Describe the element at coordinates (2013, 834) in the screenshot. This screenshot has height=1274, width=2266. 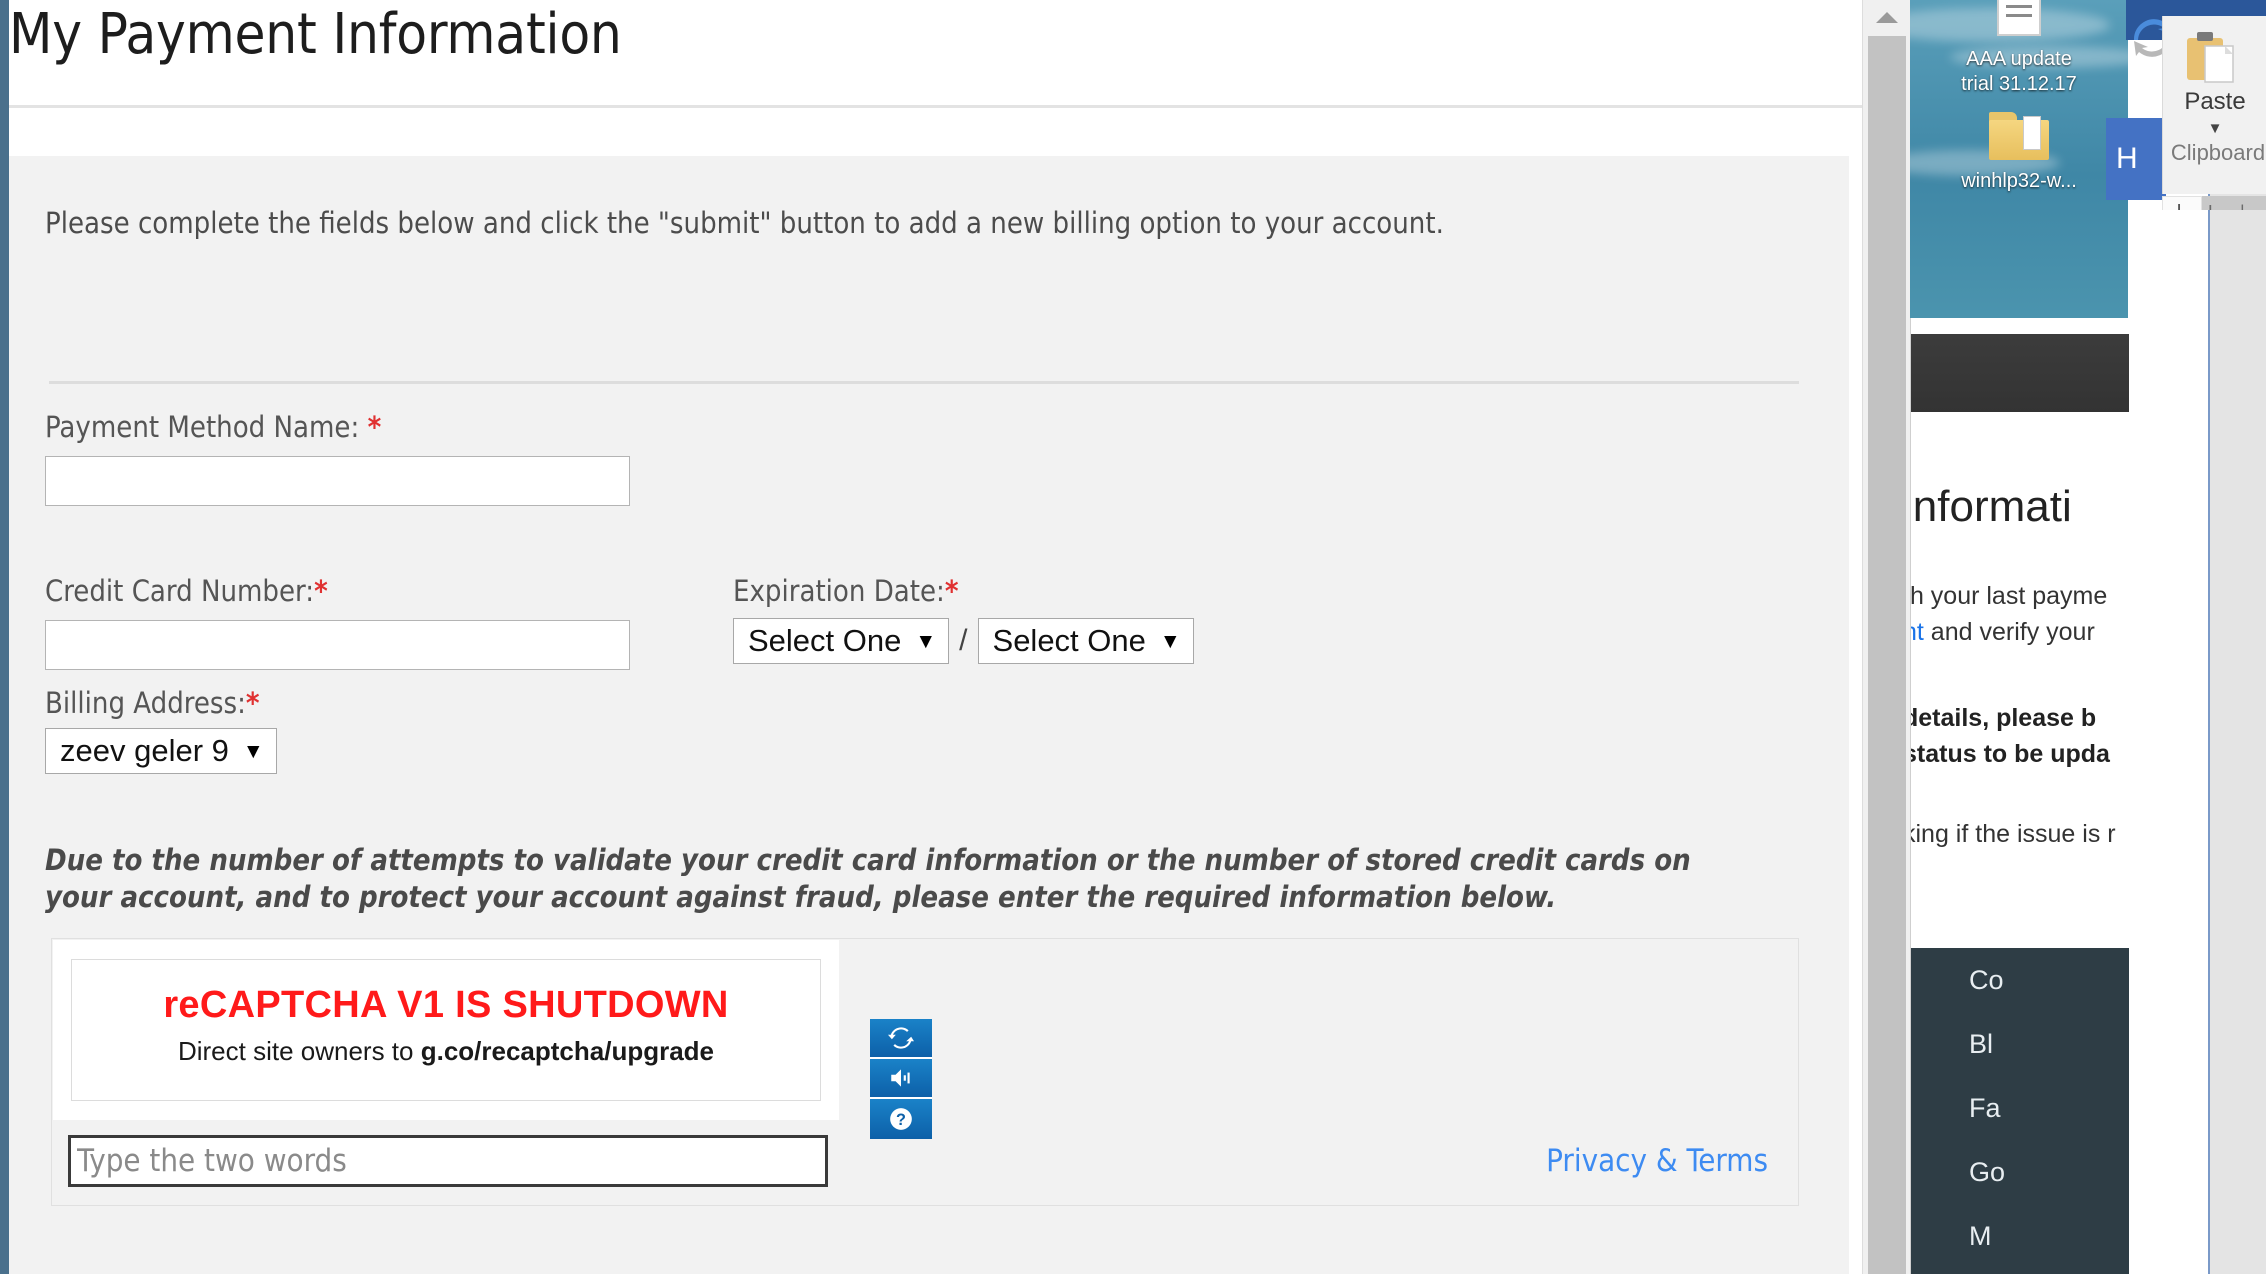
I see `background-paragraph-line4: king if the issue is r` at that location.